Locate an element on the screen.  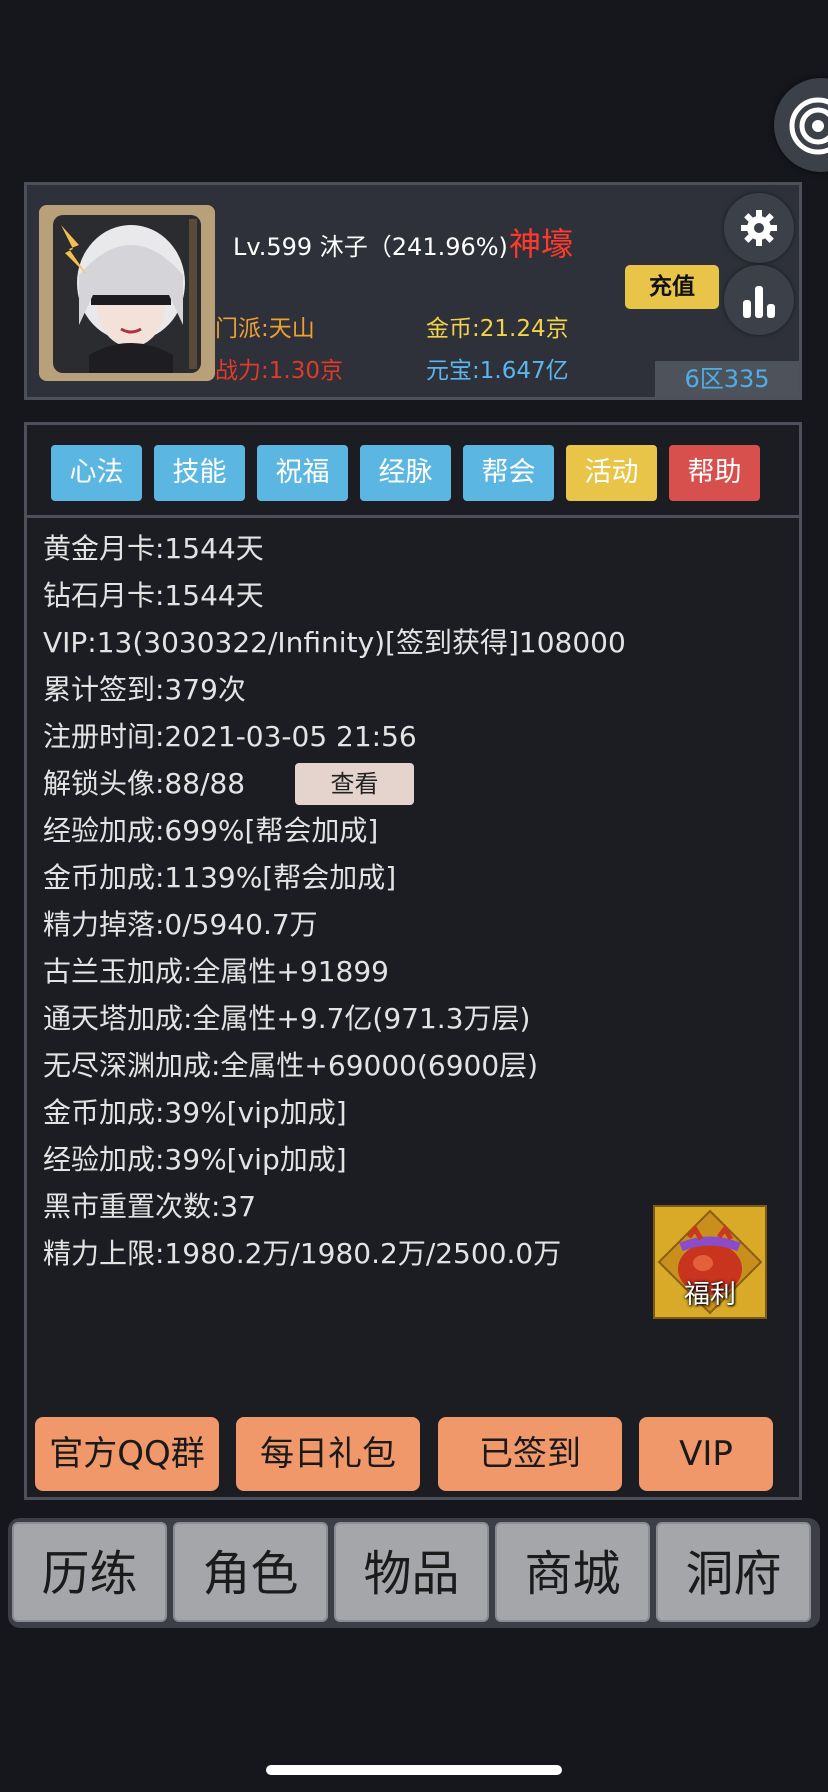
nav-cave: 洞府 is located at coordinates (733, 1572).